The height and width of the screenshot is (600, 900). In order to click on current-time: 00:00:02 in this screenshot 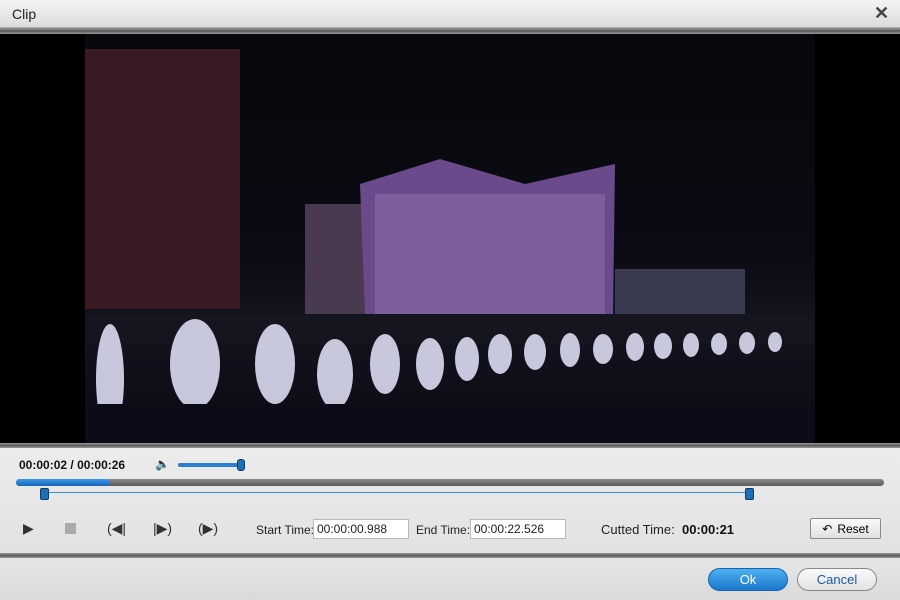, I will do `click(43, 465)`.